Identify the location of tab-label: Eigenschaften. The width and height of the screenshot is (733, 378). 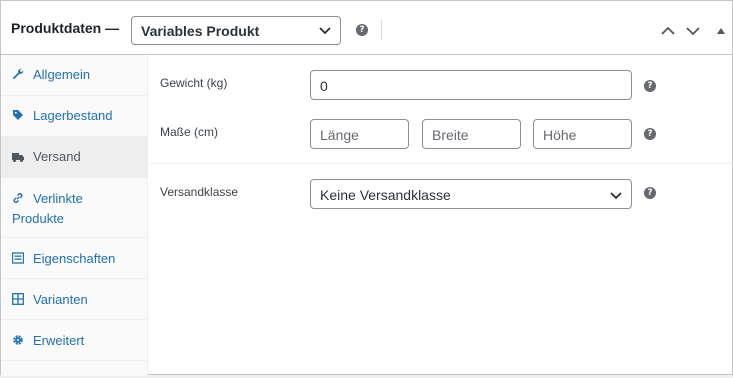
(74, 258).